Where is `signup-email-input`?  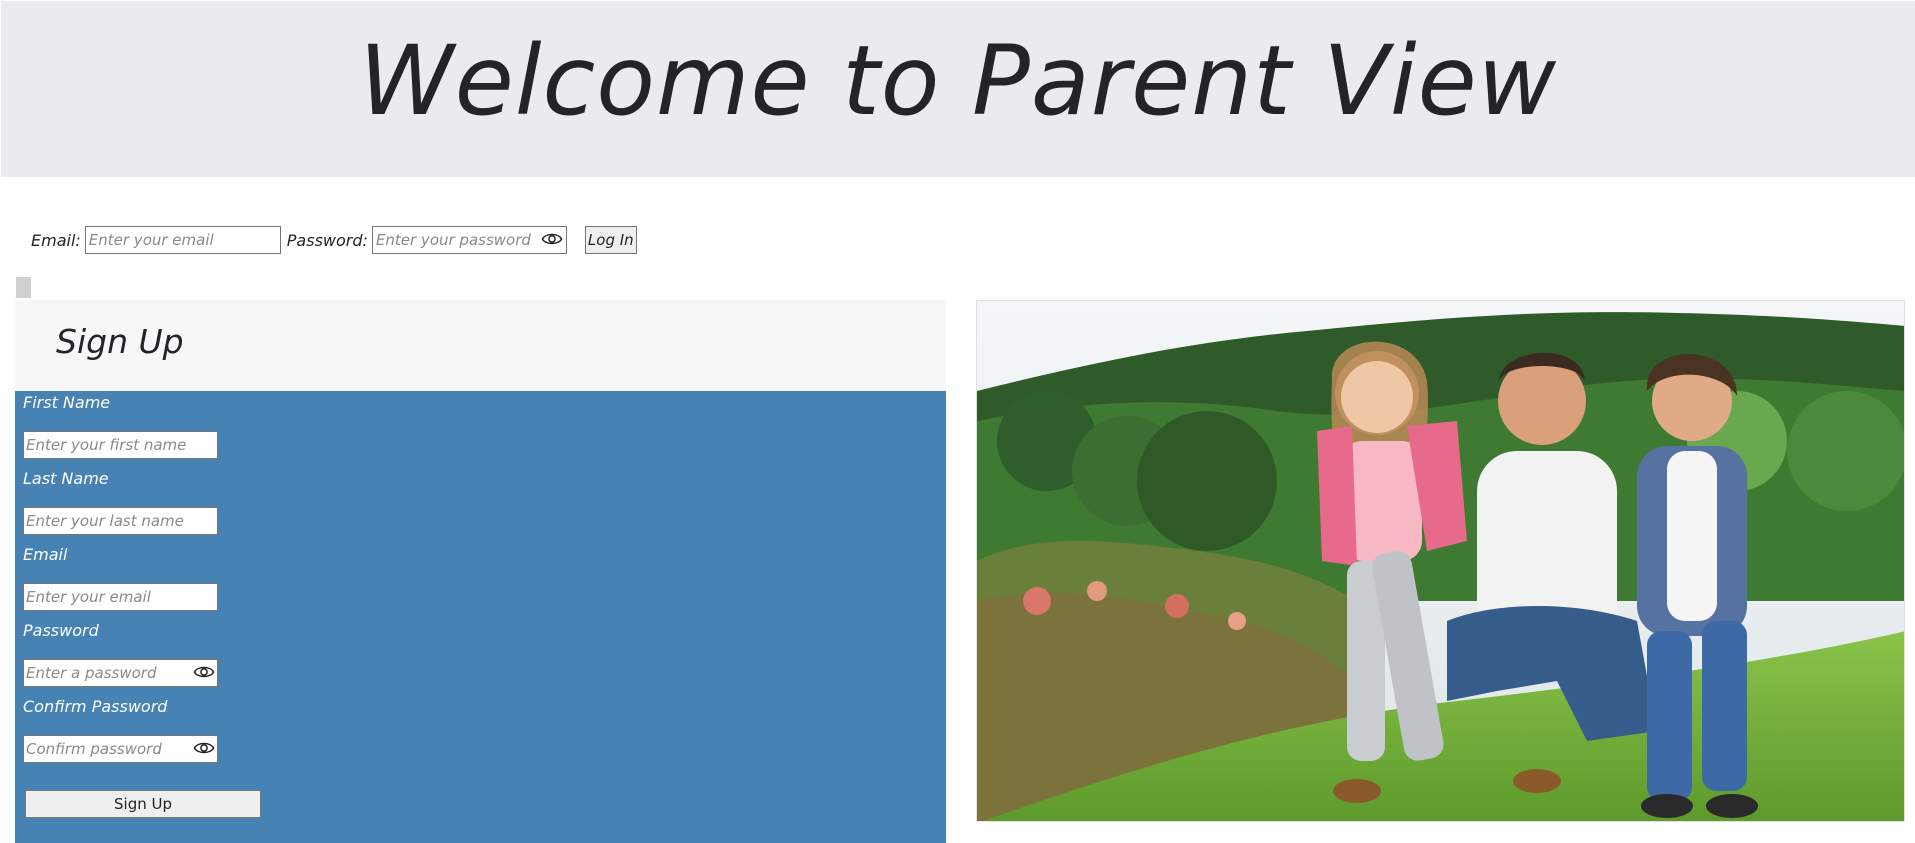
signup-email-input is located at coordinates (120, 597).